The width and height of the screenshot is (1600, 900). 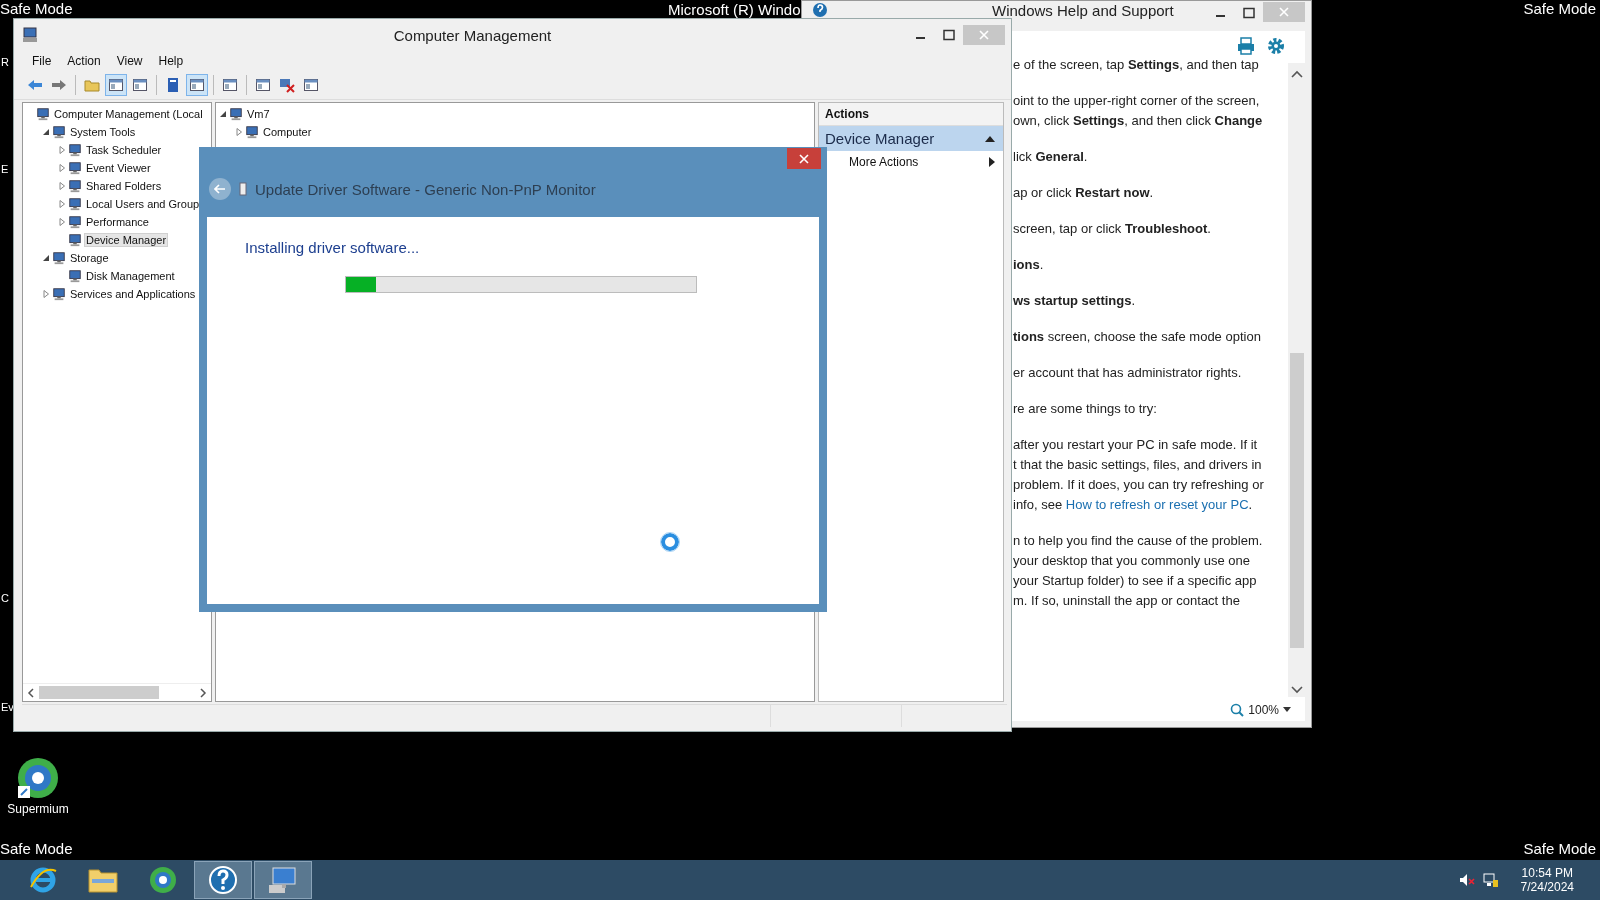 I want to click on tree-item: Services and Applications, so click(x=133, y=294).